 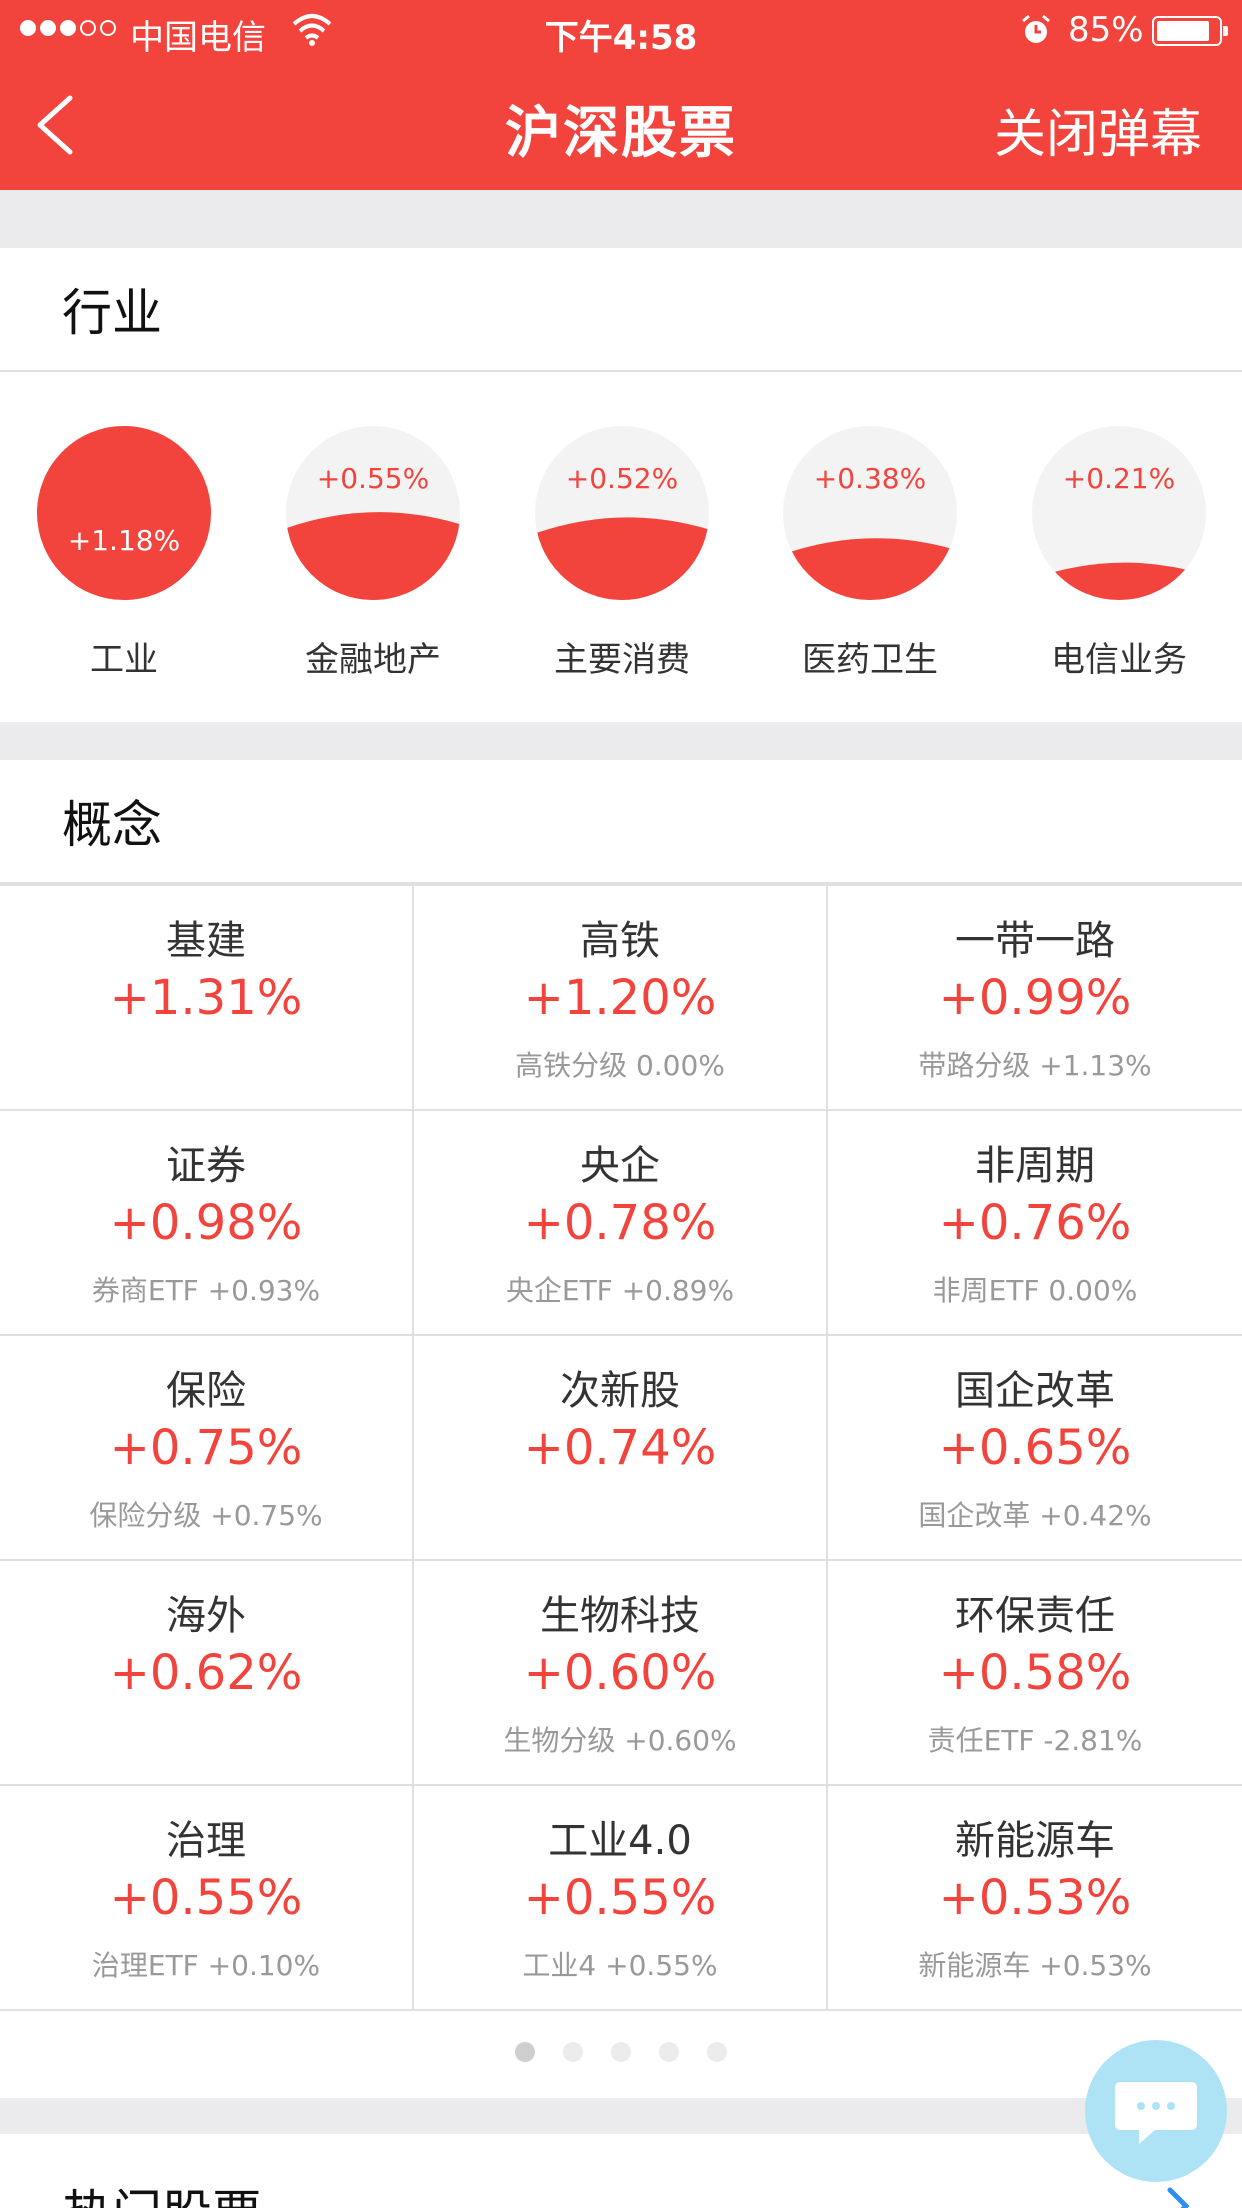 What do you see at coordinates (206, 941) in the screenshot?
I see `concept-name: 基建` at bounding box center [206, 941].